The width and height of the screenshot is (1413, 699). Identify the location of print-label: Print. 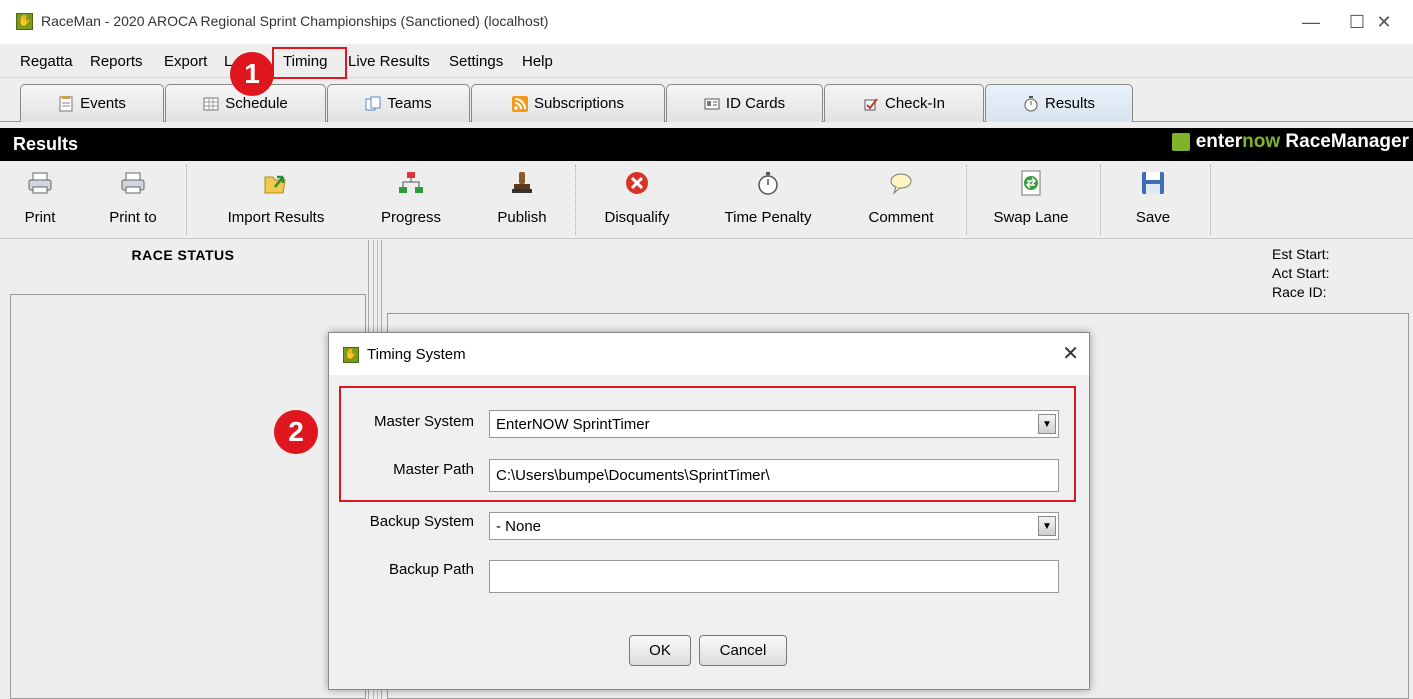
(40, 217).